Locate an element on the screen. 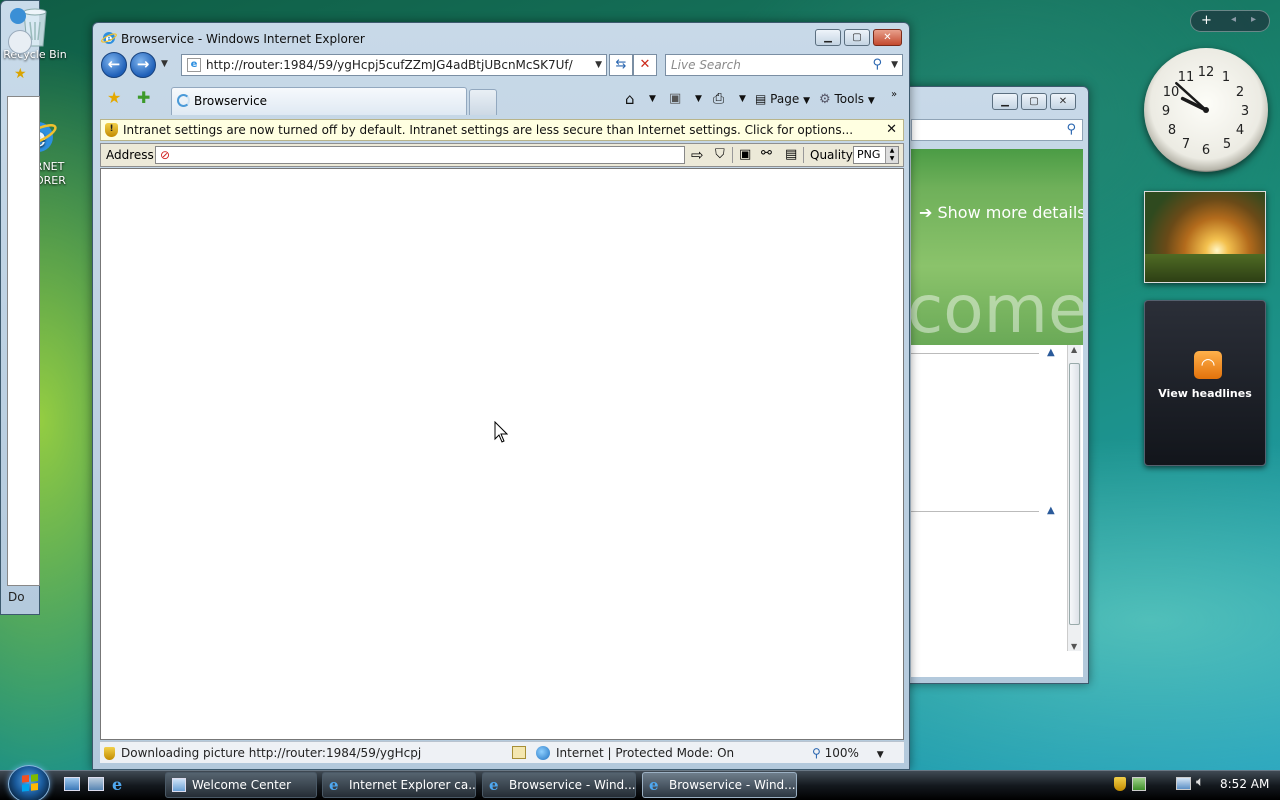 The width and height of the screenshot is (1280, 800). back-window-nav-button is located at coordinates (20, 42).